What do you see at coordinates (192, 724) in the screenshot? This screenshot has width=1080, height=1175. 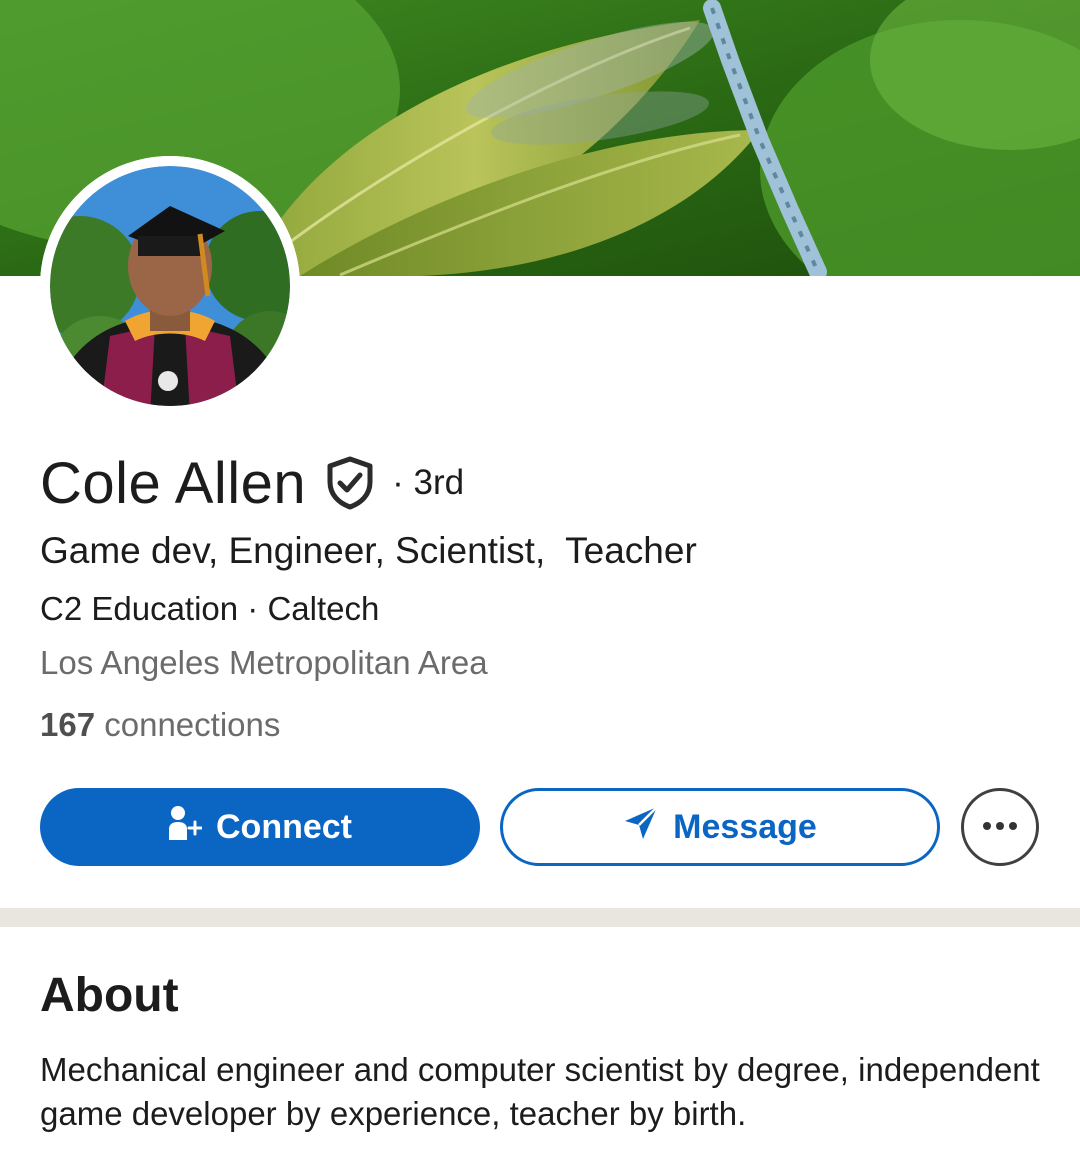 I see `connections-label: connections` at bounding box center [192, 724].